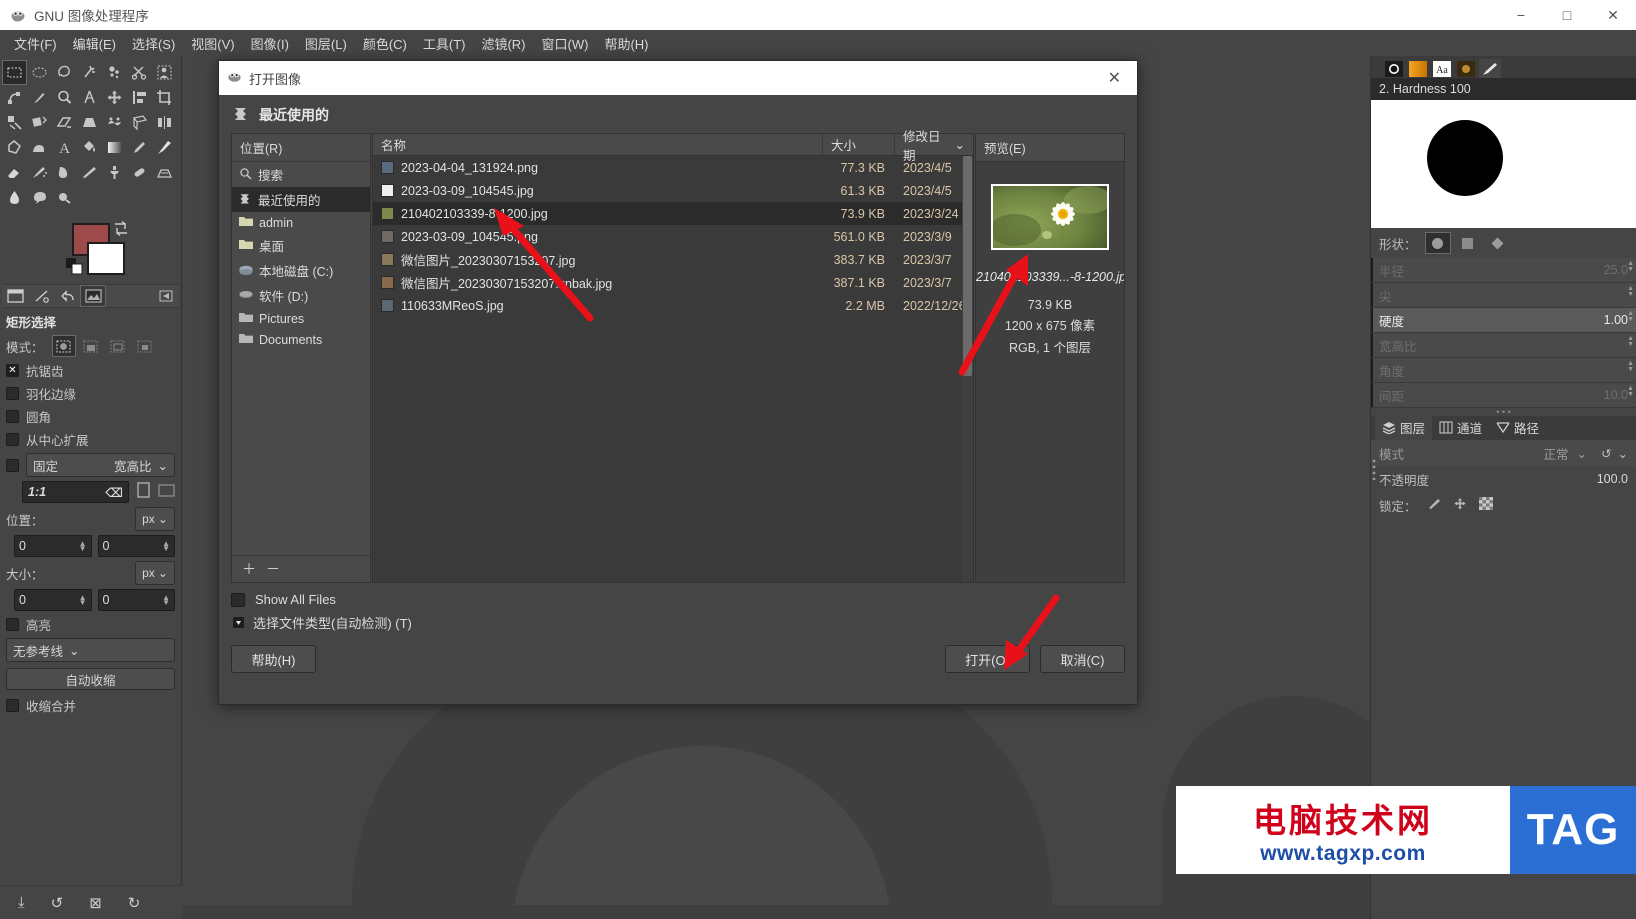 The image size is (1636, 919). What do you see at coordinates (273, 659) in the screenshot?
I see `help-button: 帮助(H)` at bounding box center [273, 659].